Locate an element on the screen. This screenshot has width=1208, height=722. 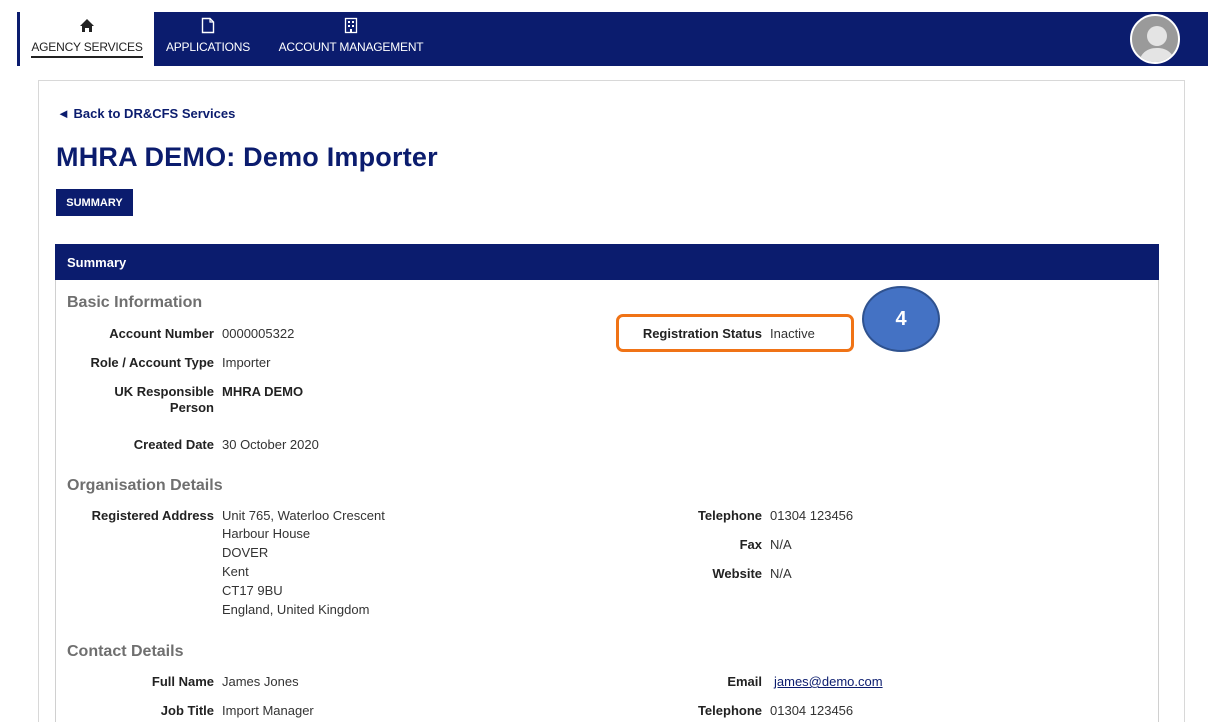
section-contact-details: Contact Details is located at coordinates (125, 651).